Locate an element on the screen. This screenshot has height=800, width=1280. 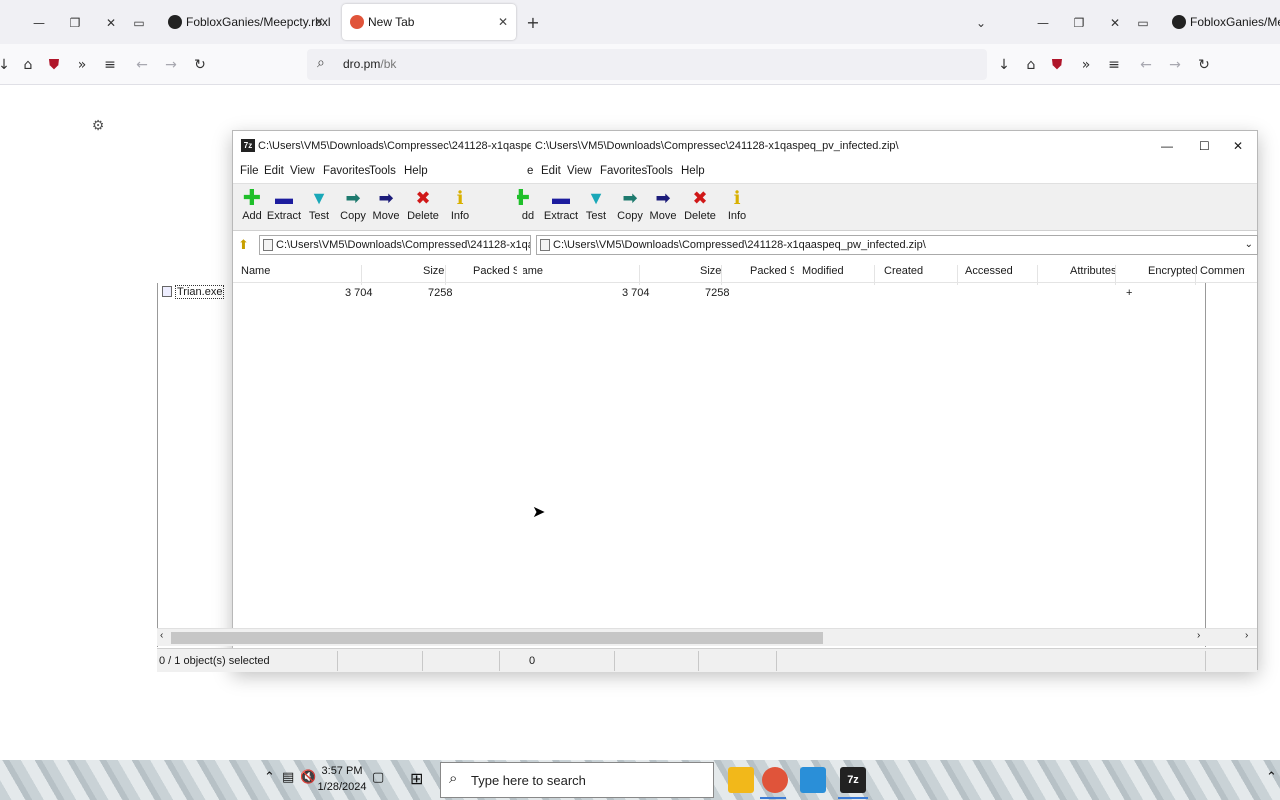
forward-icon-2: → is located at coordinates (1175, 65).